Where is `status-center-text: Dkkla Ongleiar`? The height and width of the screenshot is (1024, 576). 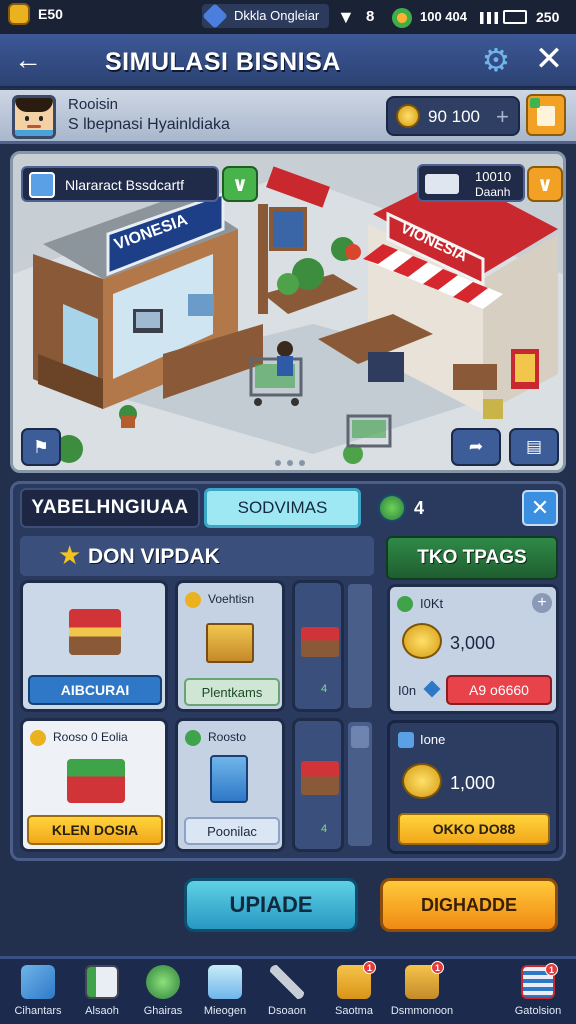
status-center-text: Dkkla Ongleiar is located at coordinates (277, 15).